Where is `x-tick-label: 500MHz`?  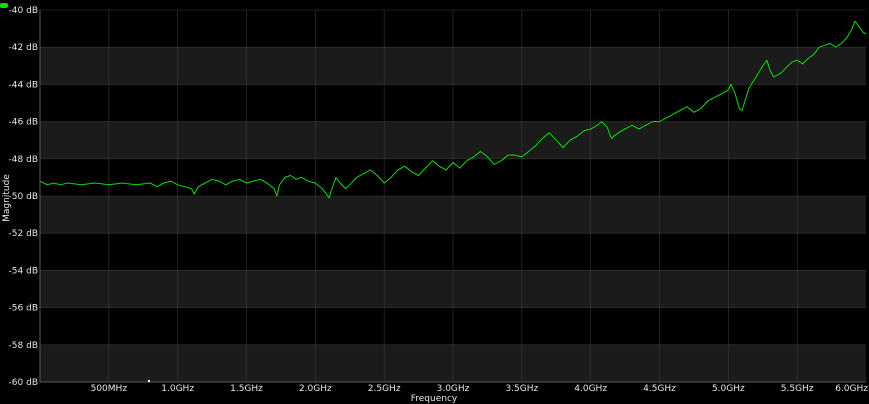 x-tick-label: 500MHz is located at coordinates (109, 389).